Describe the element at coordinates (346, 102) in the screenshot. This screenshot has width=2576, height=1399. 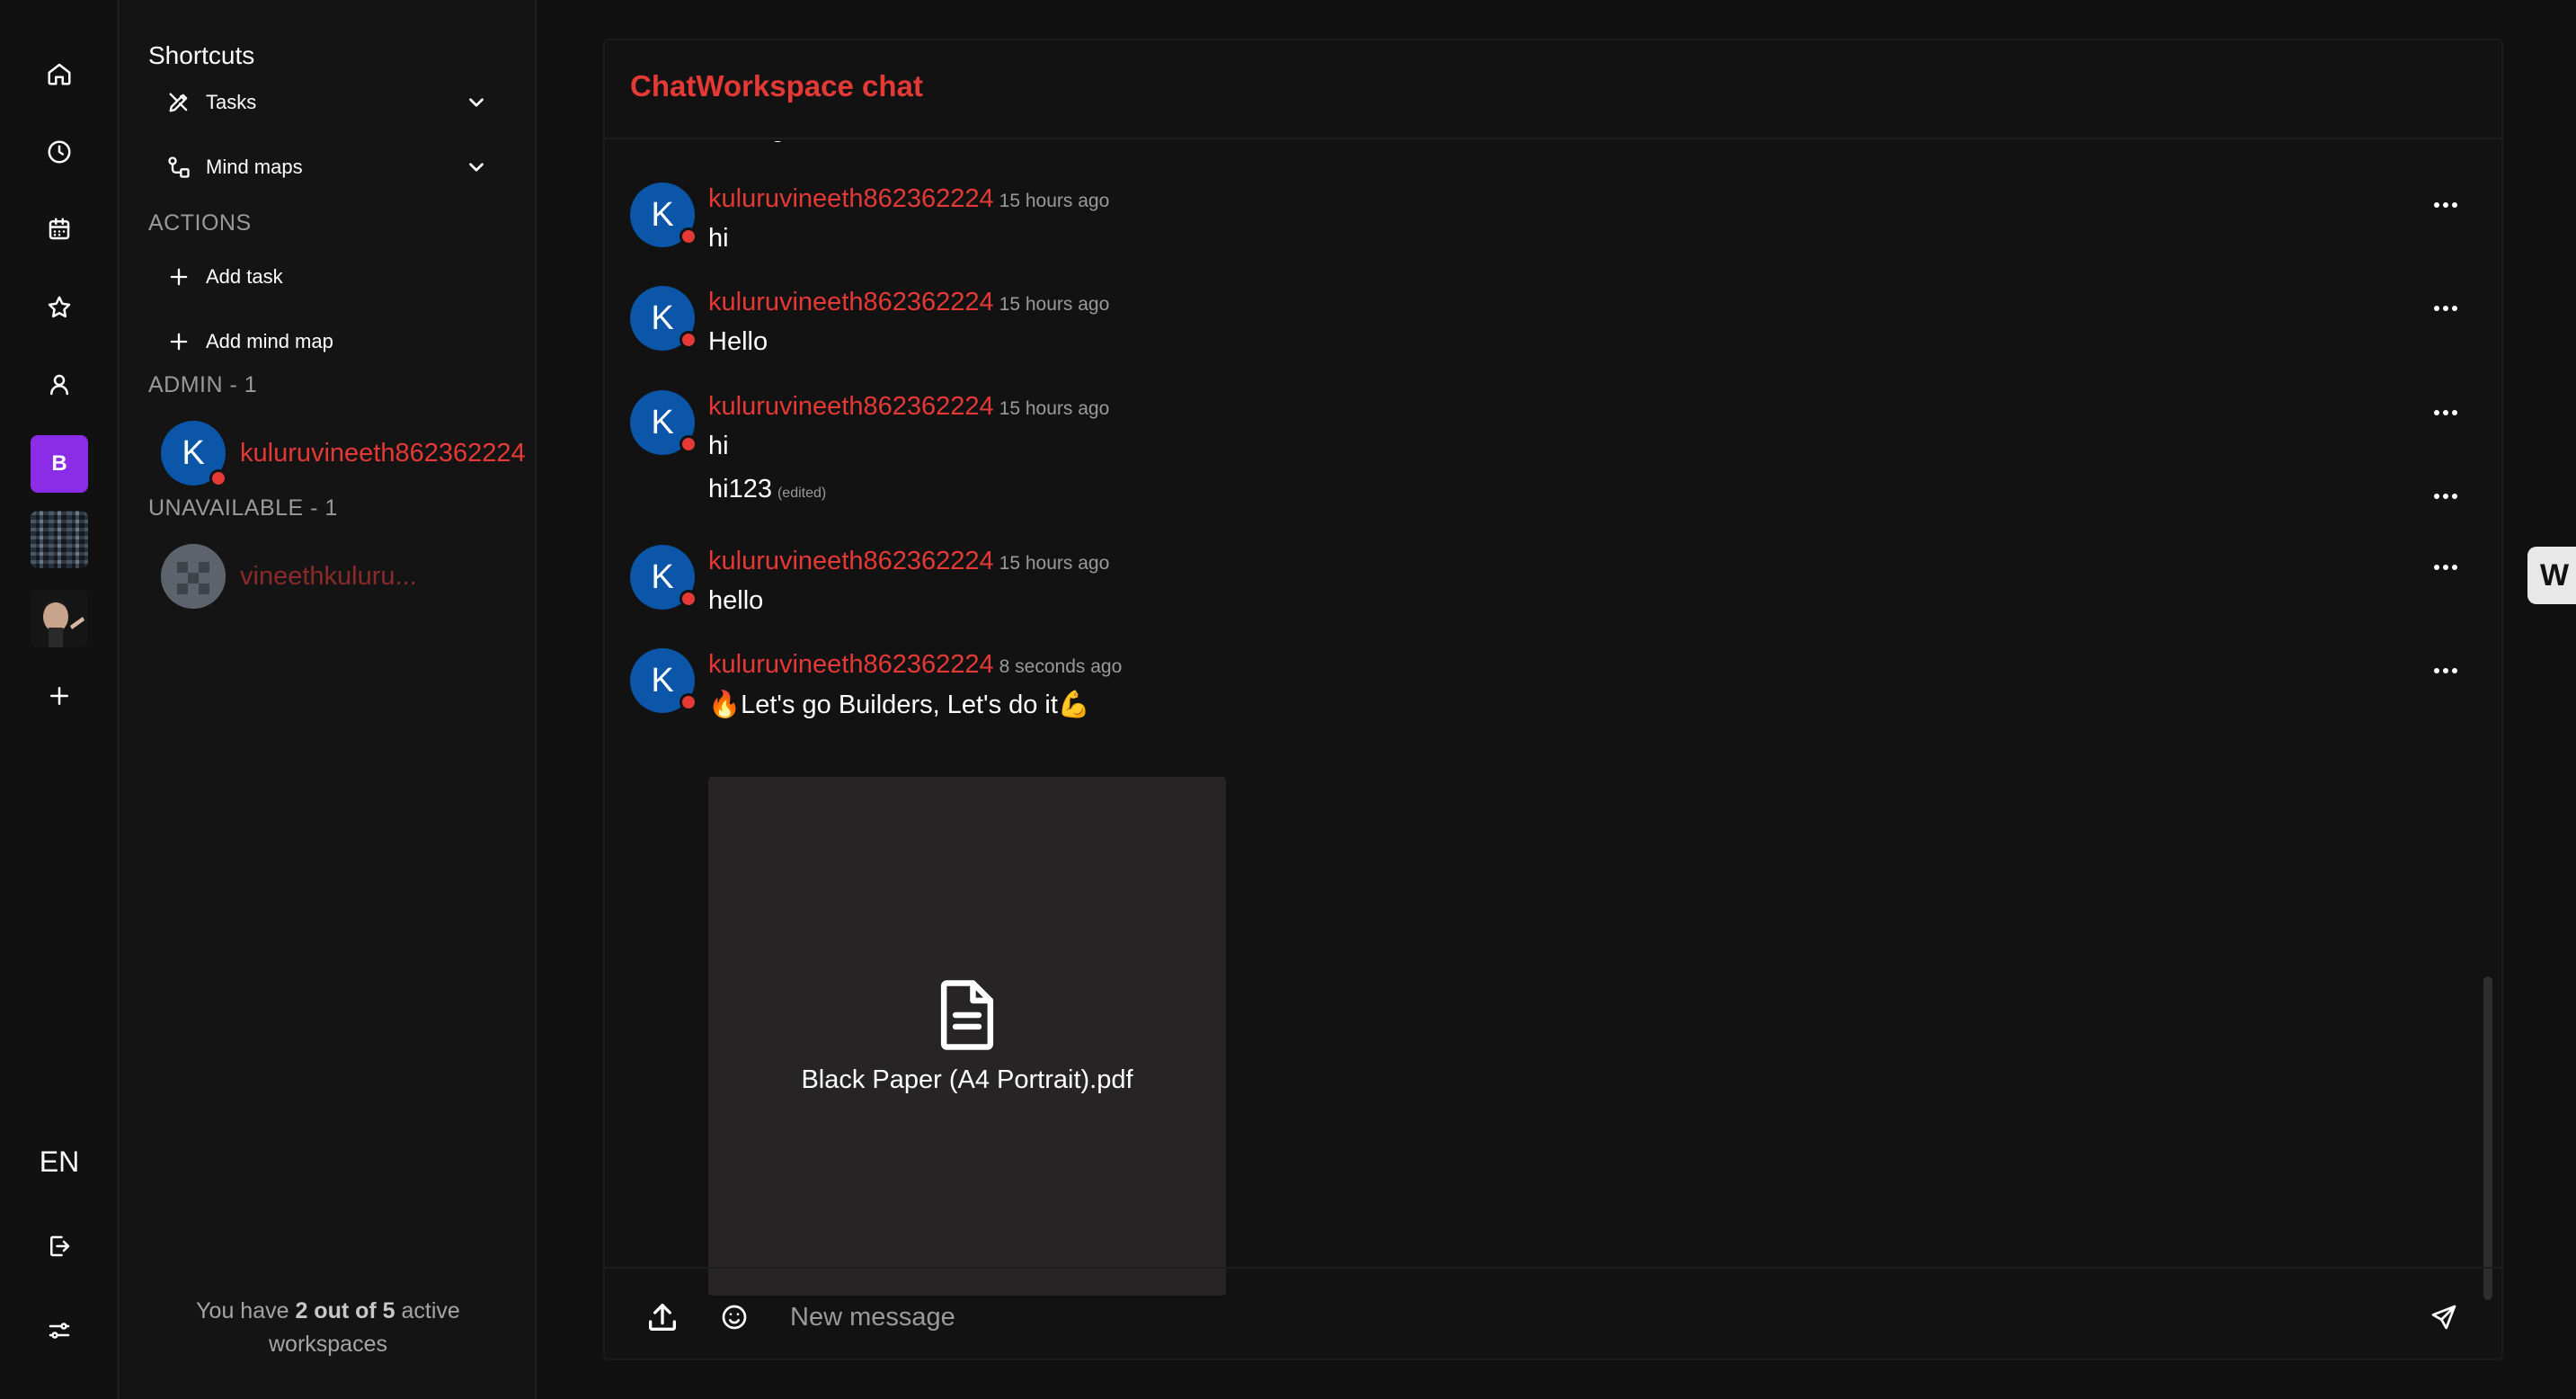
I see `shortcut-tasks: Tasks` at that location.